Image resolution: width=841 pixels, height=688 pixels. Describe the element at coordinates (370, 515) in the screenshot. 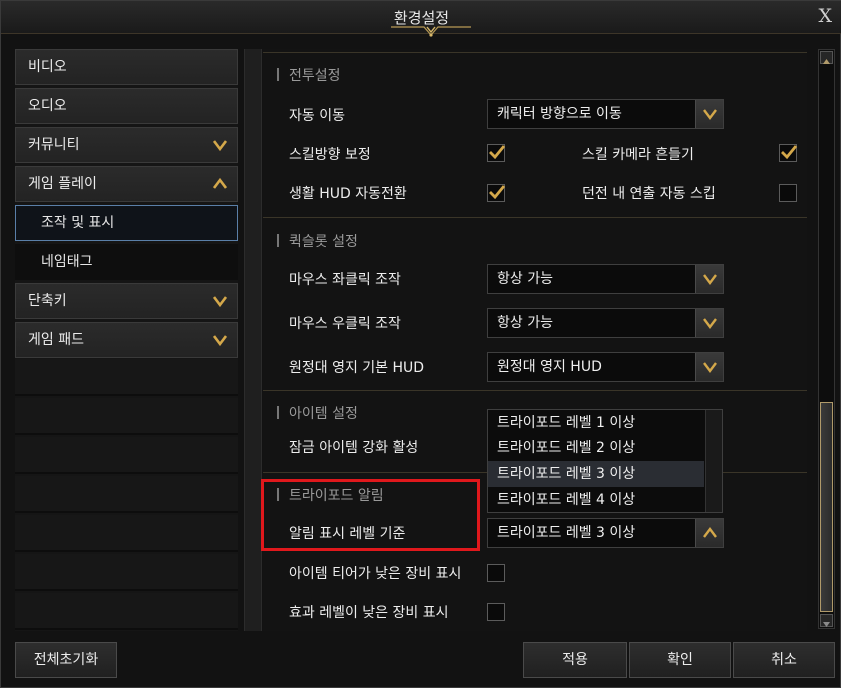

I see `highlight-box` at that location.